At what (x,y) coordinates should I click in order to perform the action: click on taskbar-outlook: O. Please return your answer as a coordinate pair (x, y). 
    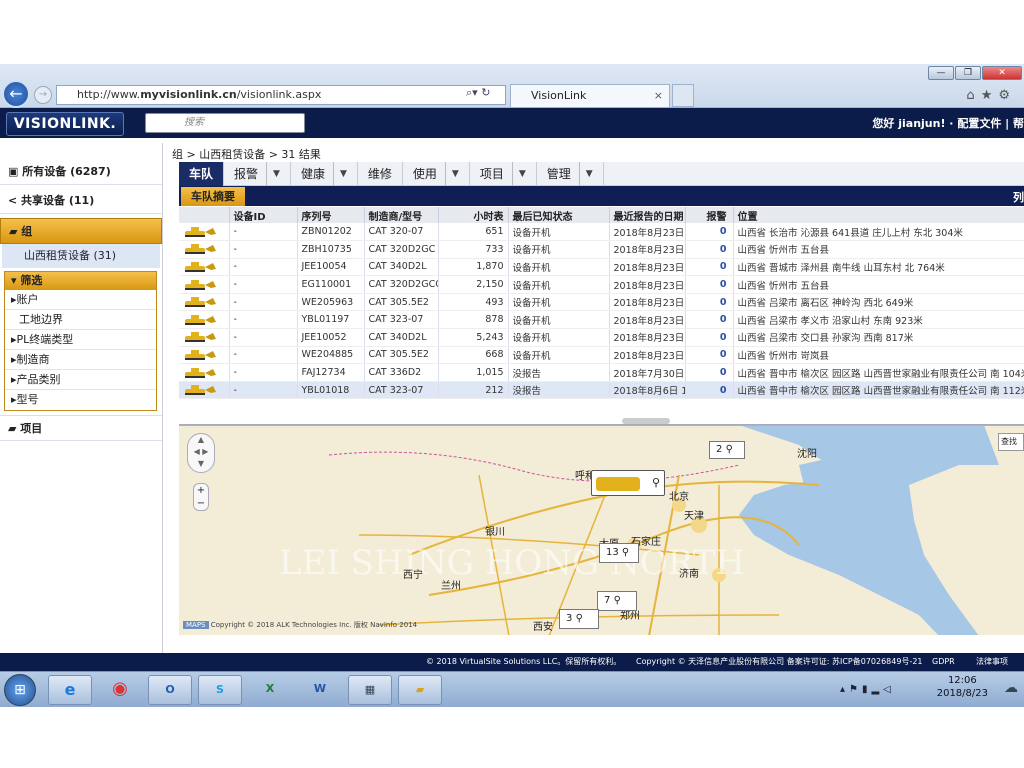
    Looking at the image, I should click on (170, 690).